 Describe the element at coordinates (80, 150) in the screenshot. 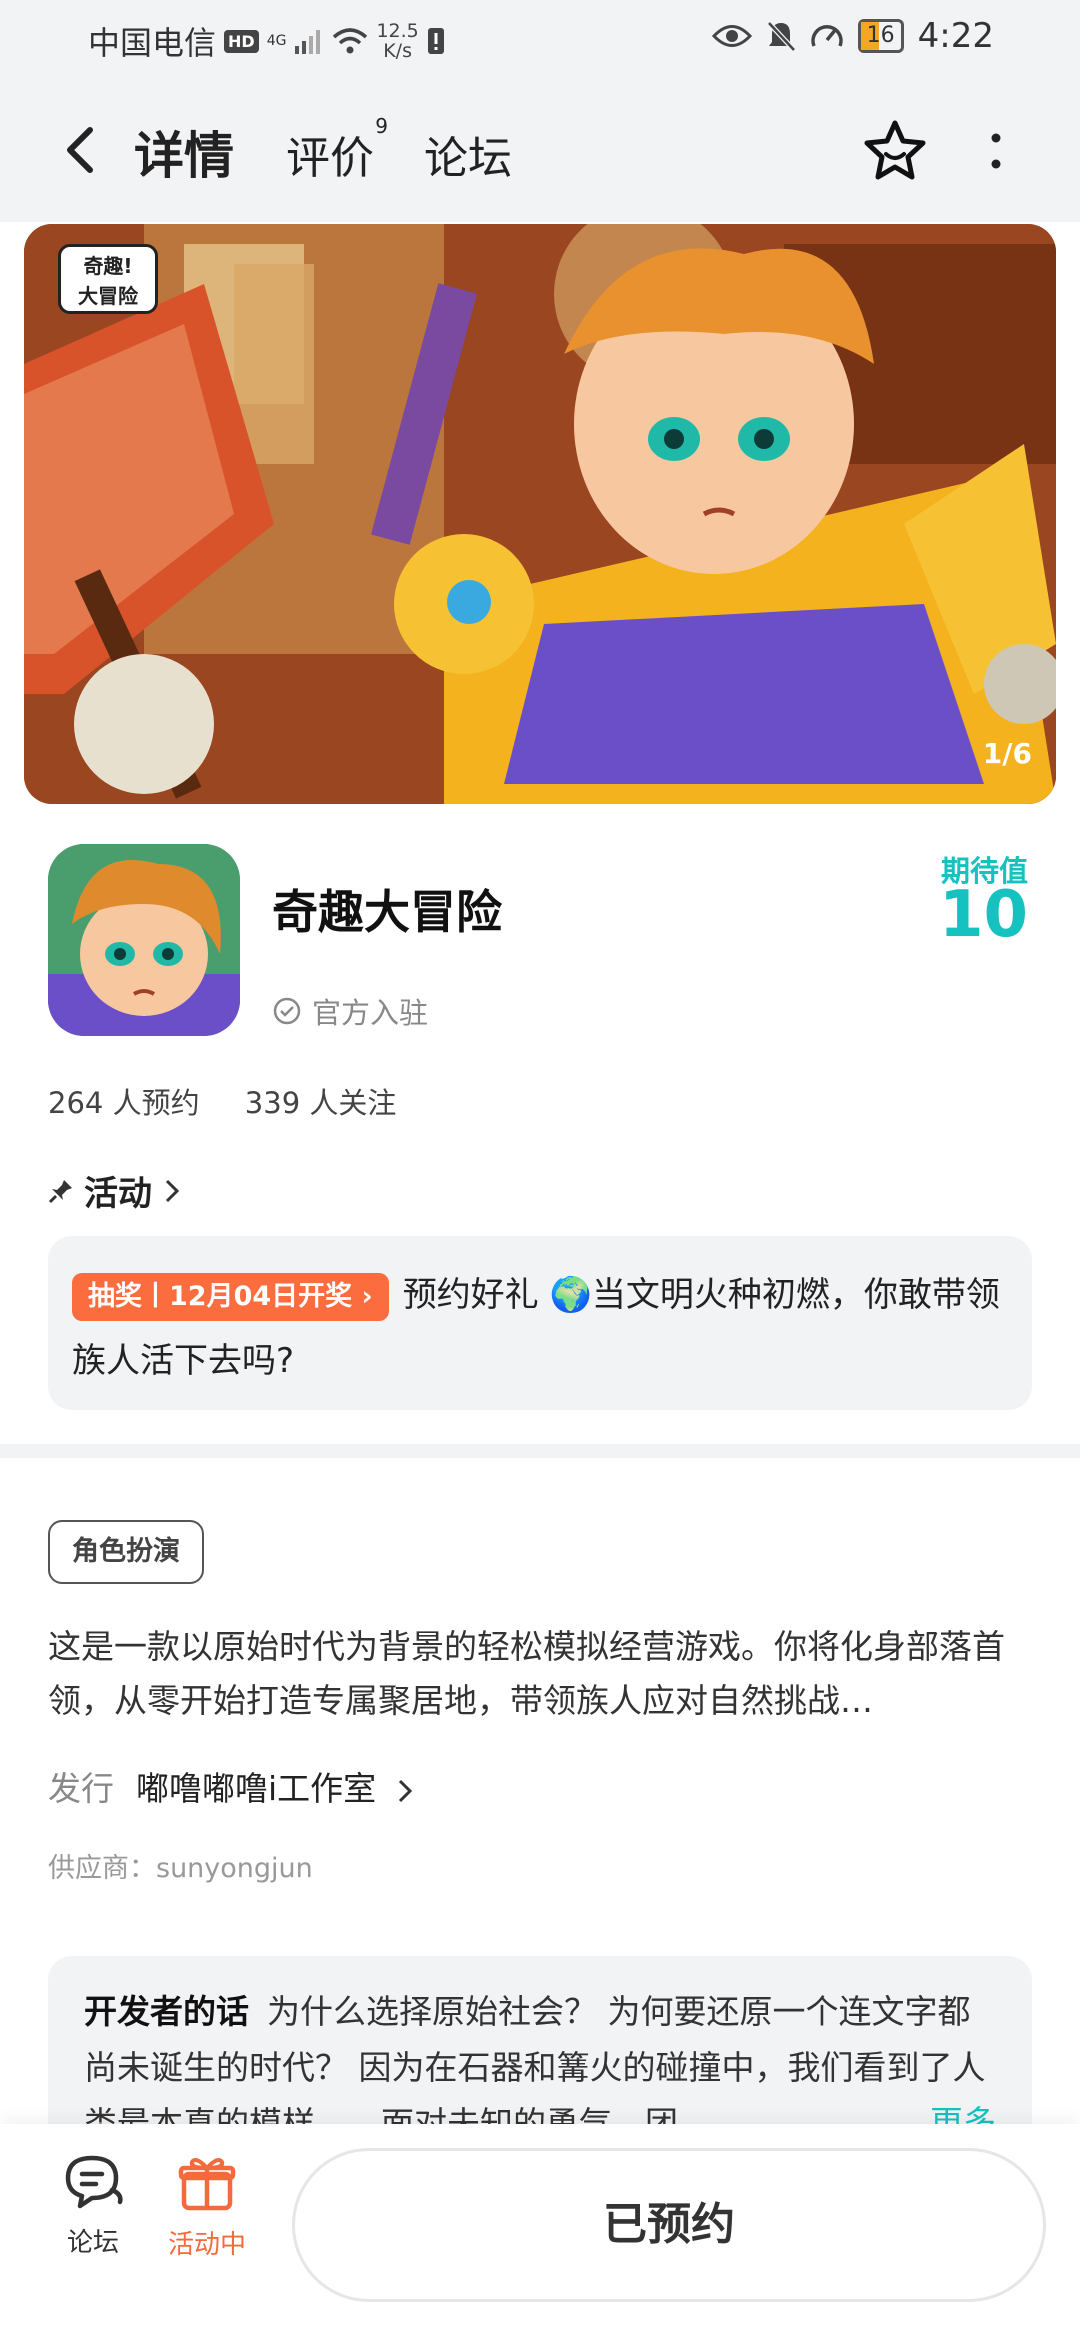

I see `back-arrow-icon` at that location.